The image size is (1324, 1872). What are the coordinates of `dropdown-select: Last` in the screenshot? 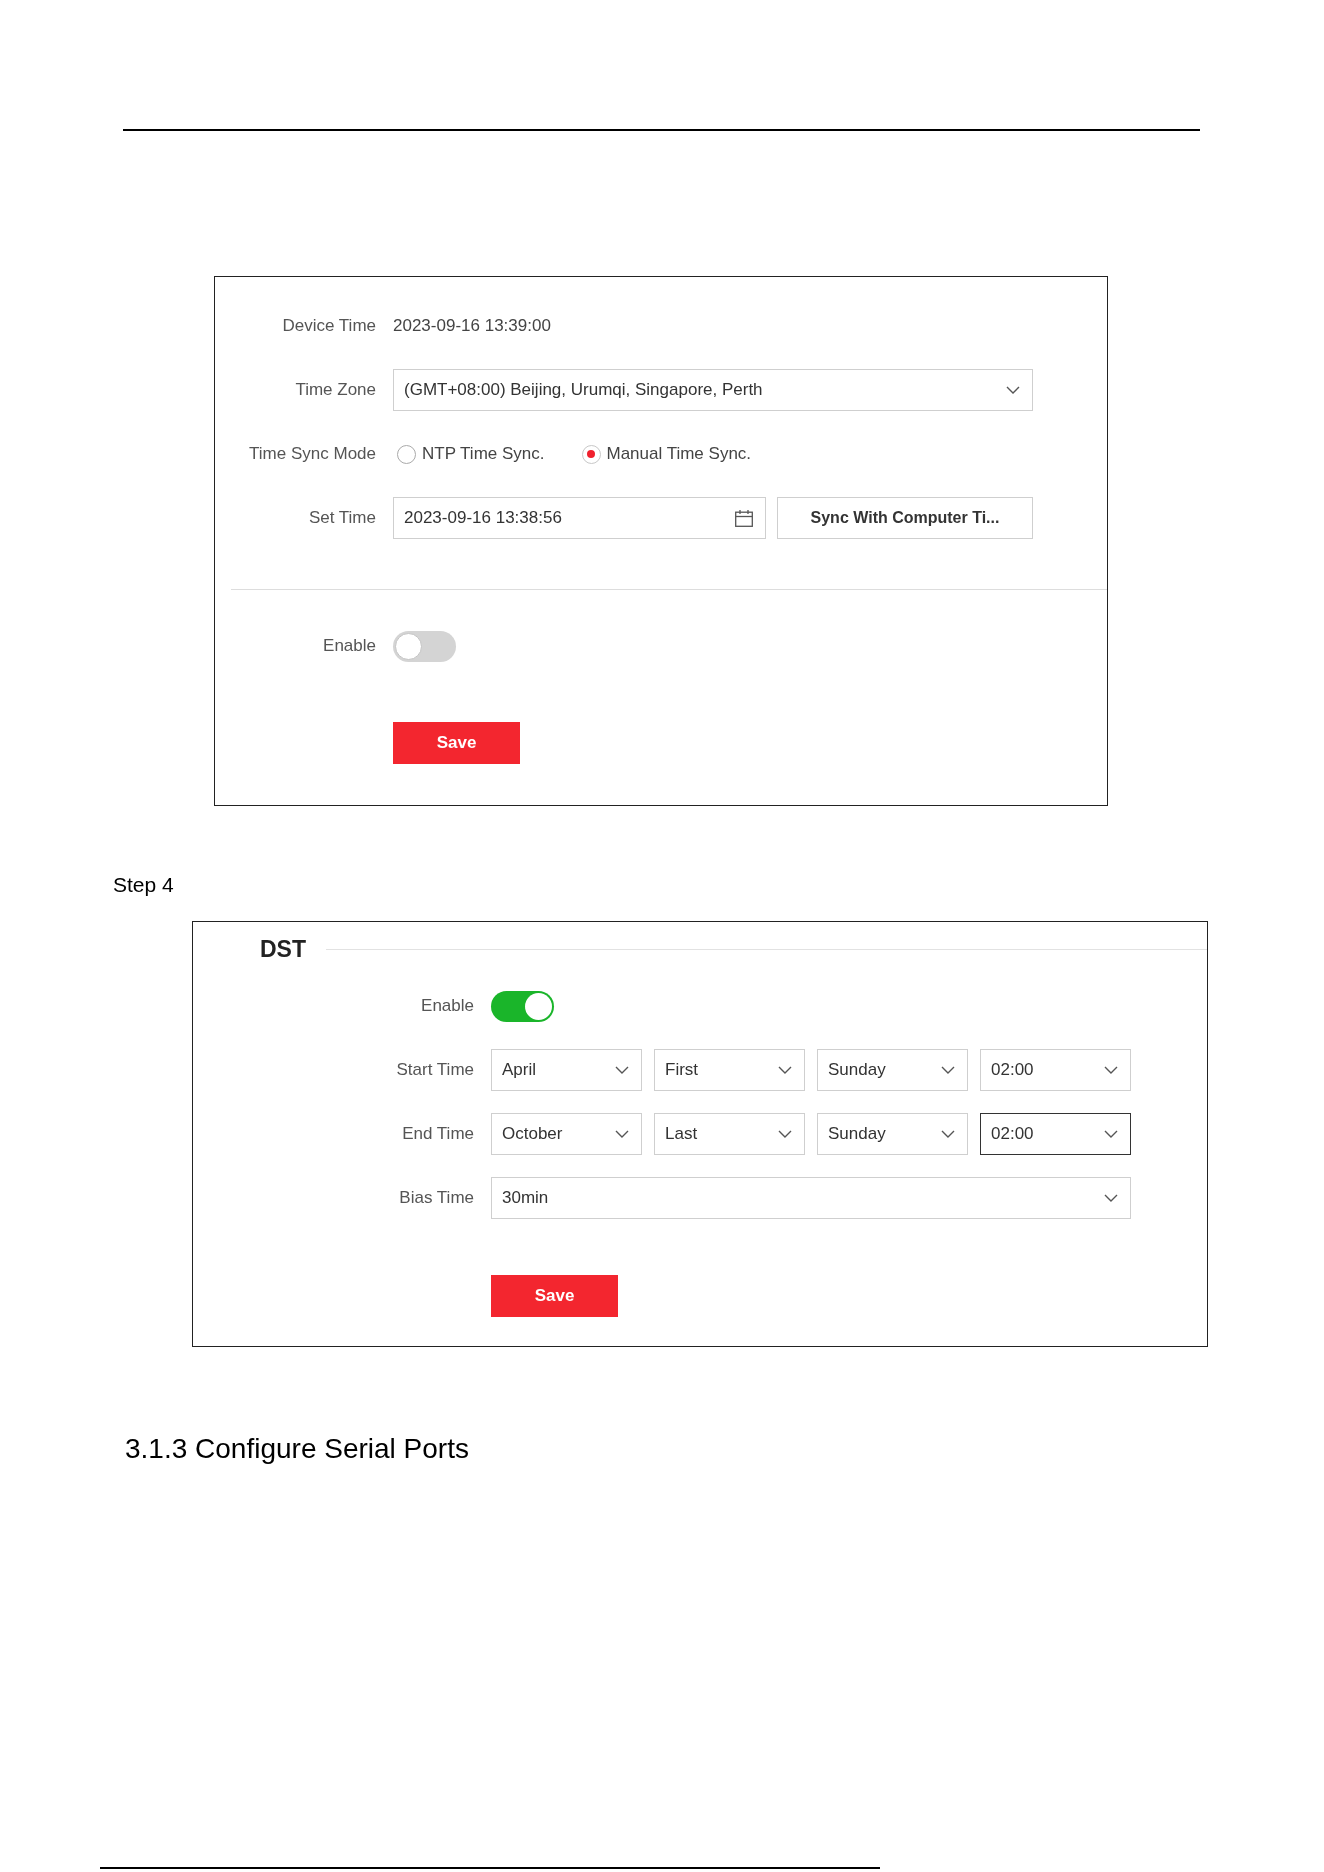 It's located at (729, 1134).